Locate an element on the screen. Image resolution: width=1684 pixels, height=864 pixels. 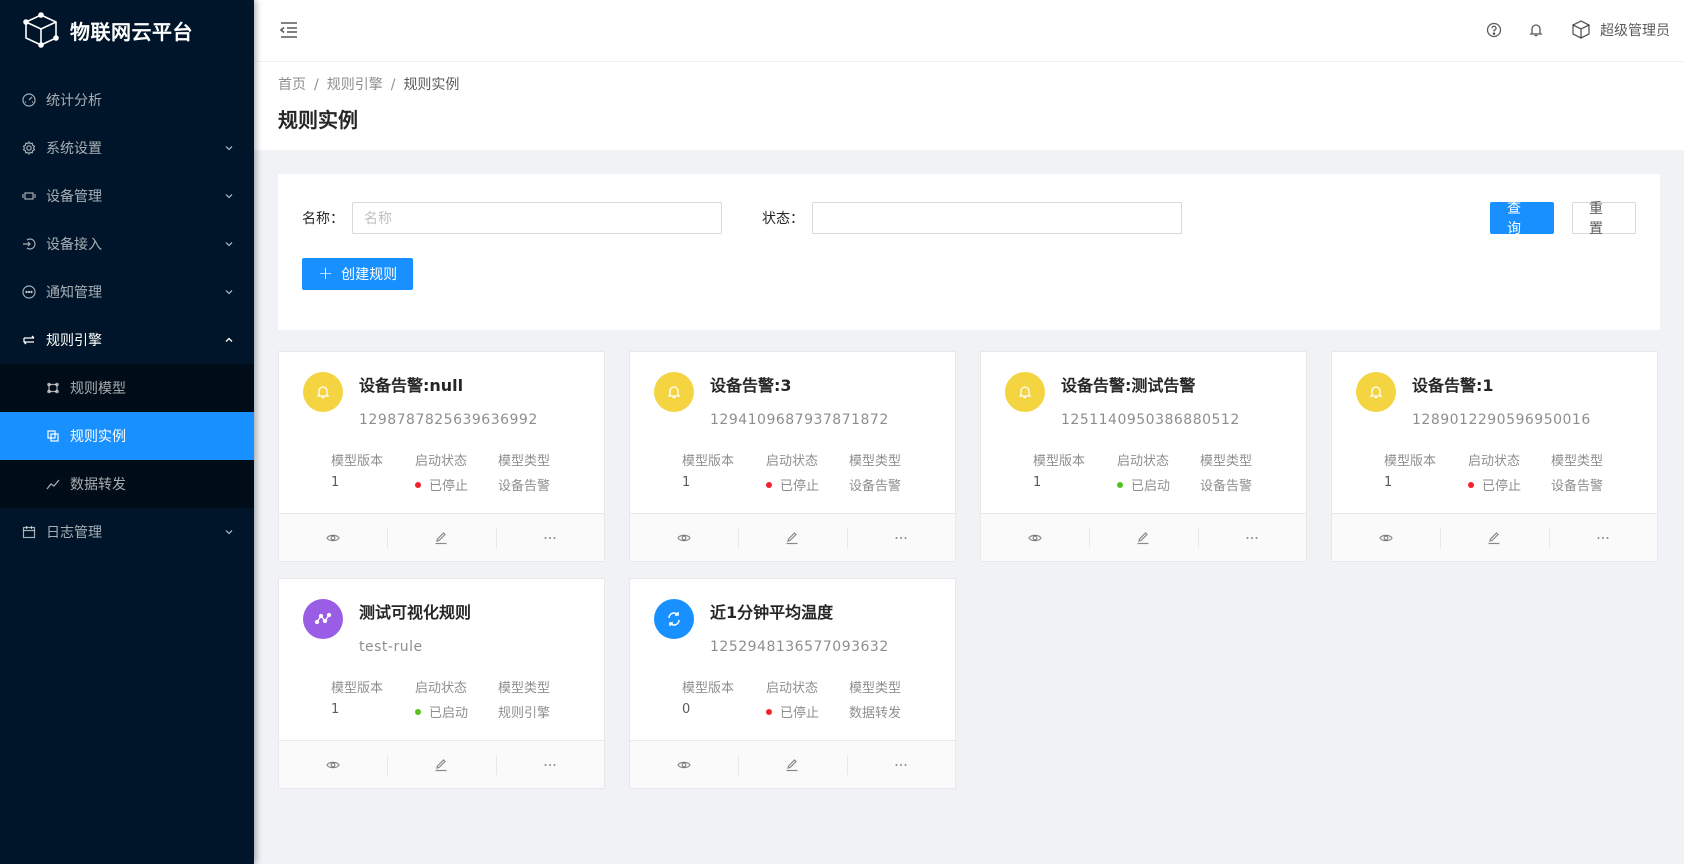
sidebar-item-label: 规则模型 is located at coordinates (98, 389).